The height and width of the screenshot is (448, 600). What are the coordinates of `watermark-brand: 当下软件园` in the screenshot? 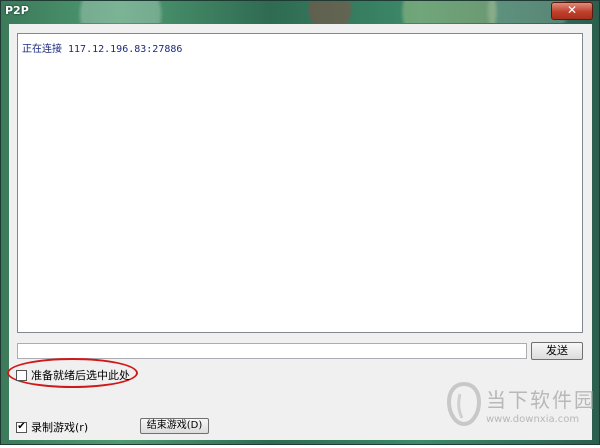 It's located at (541, 400).